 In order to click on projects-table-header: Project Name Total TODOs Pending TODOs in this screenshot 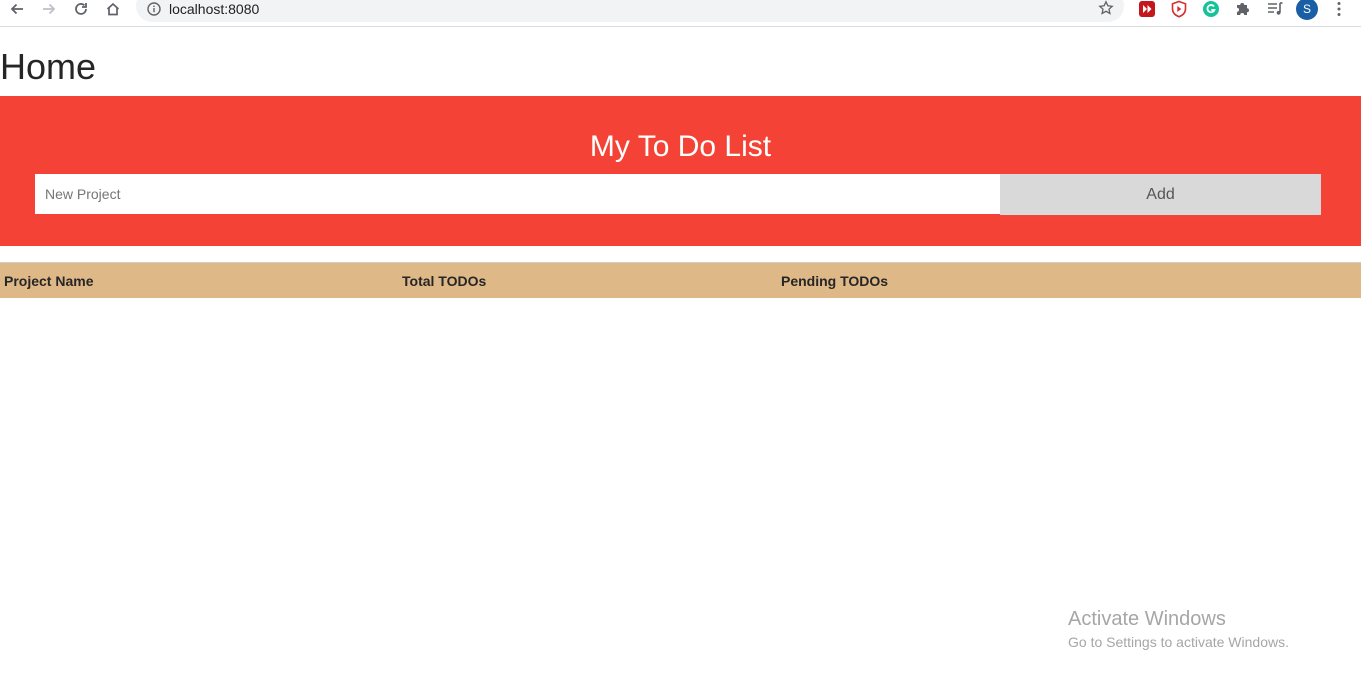, I will do `click(680, 280)`.